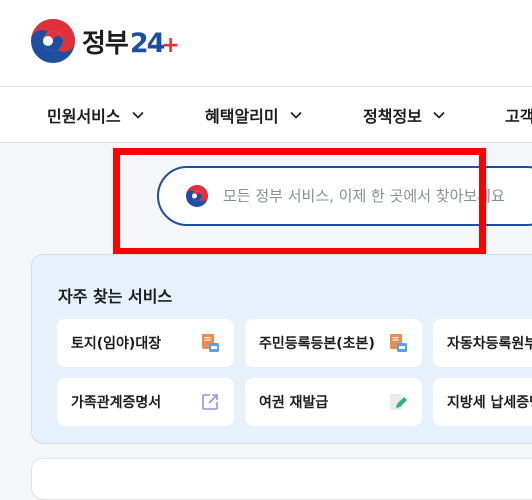  Describe the element at coordinates (333, 402) in the screenshot. I see `service-card-passport-reissue: 여권 재발급` at that location.